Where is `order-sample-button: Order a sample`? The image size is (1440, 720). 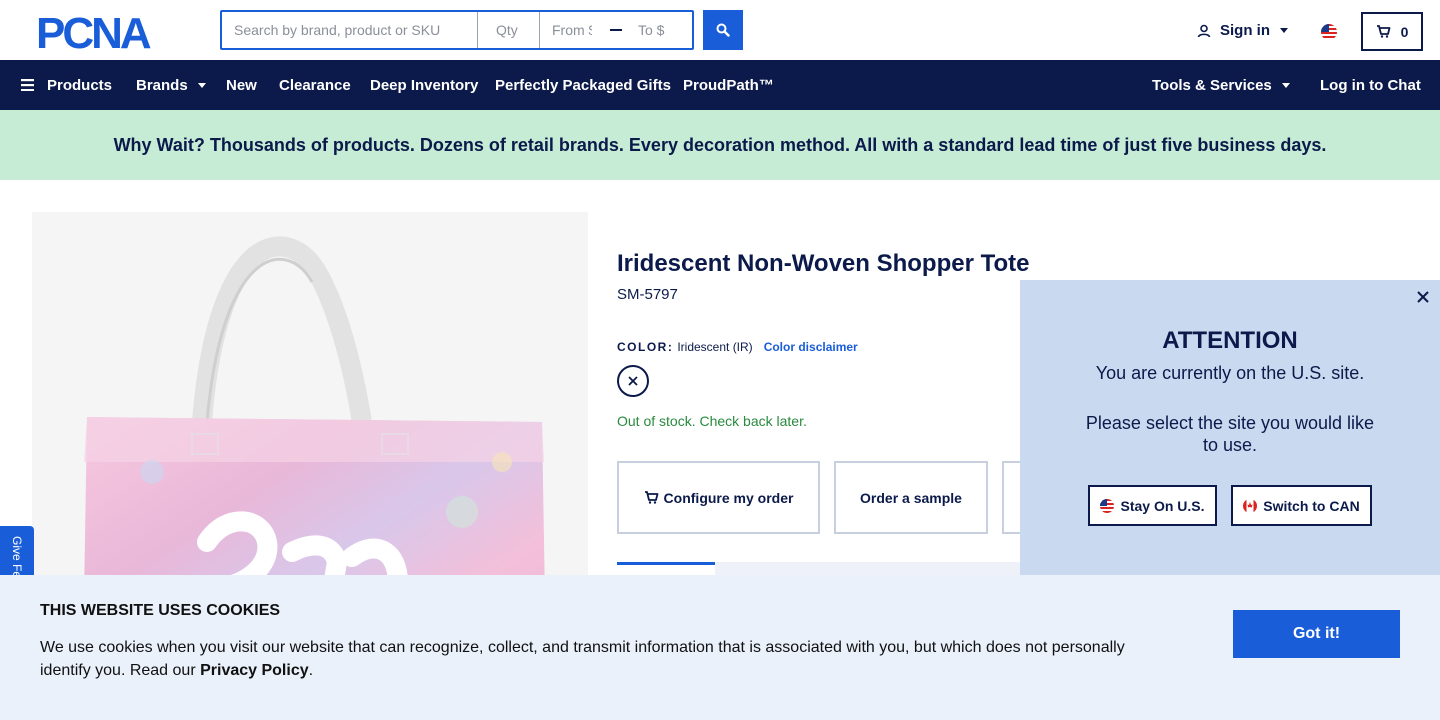
order-sample-button: Order a sample is located at coordinates (911, 497).